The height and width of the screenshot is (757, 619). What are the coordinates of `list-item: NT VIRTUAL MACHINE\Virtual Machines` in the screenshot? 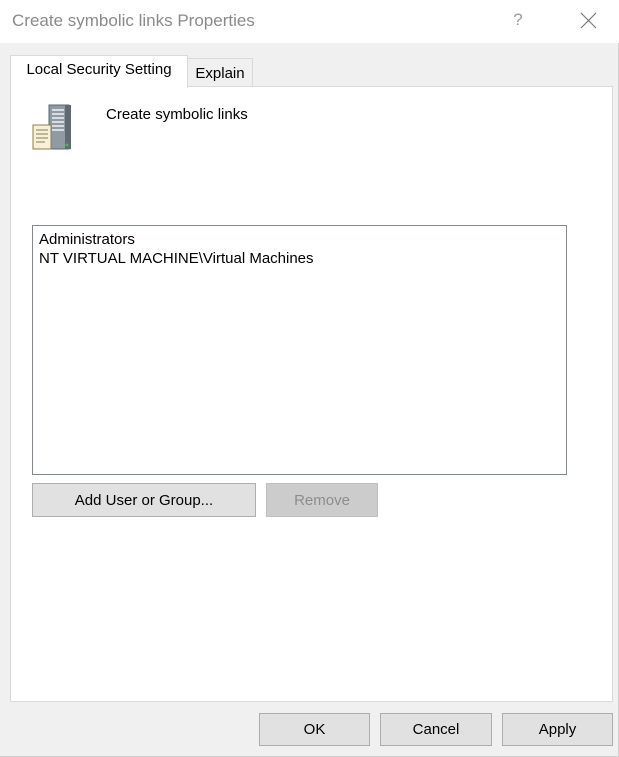 It's located at (299, 258).